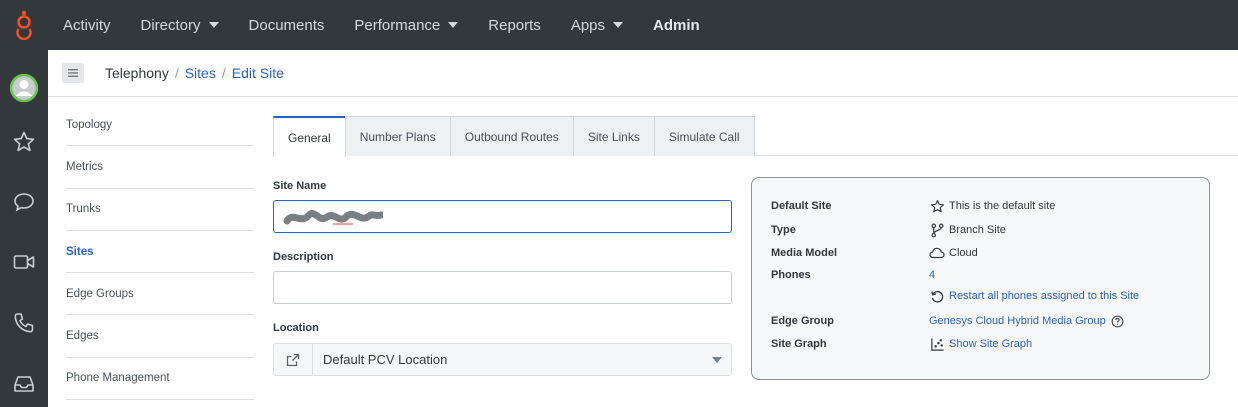  I want to click on sidenav-item-phone-management: Phone Management, so click(160, 379).